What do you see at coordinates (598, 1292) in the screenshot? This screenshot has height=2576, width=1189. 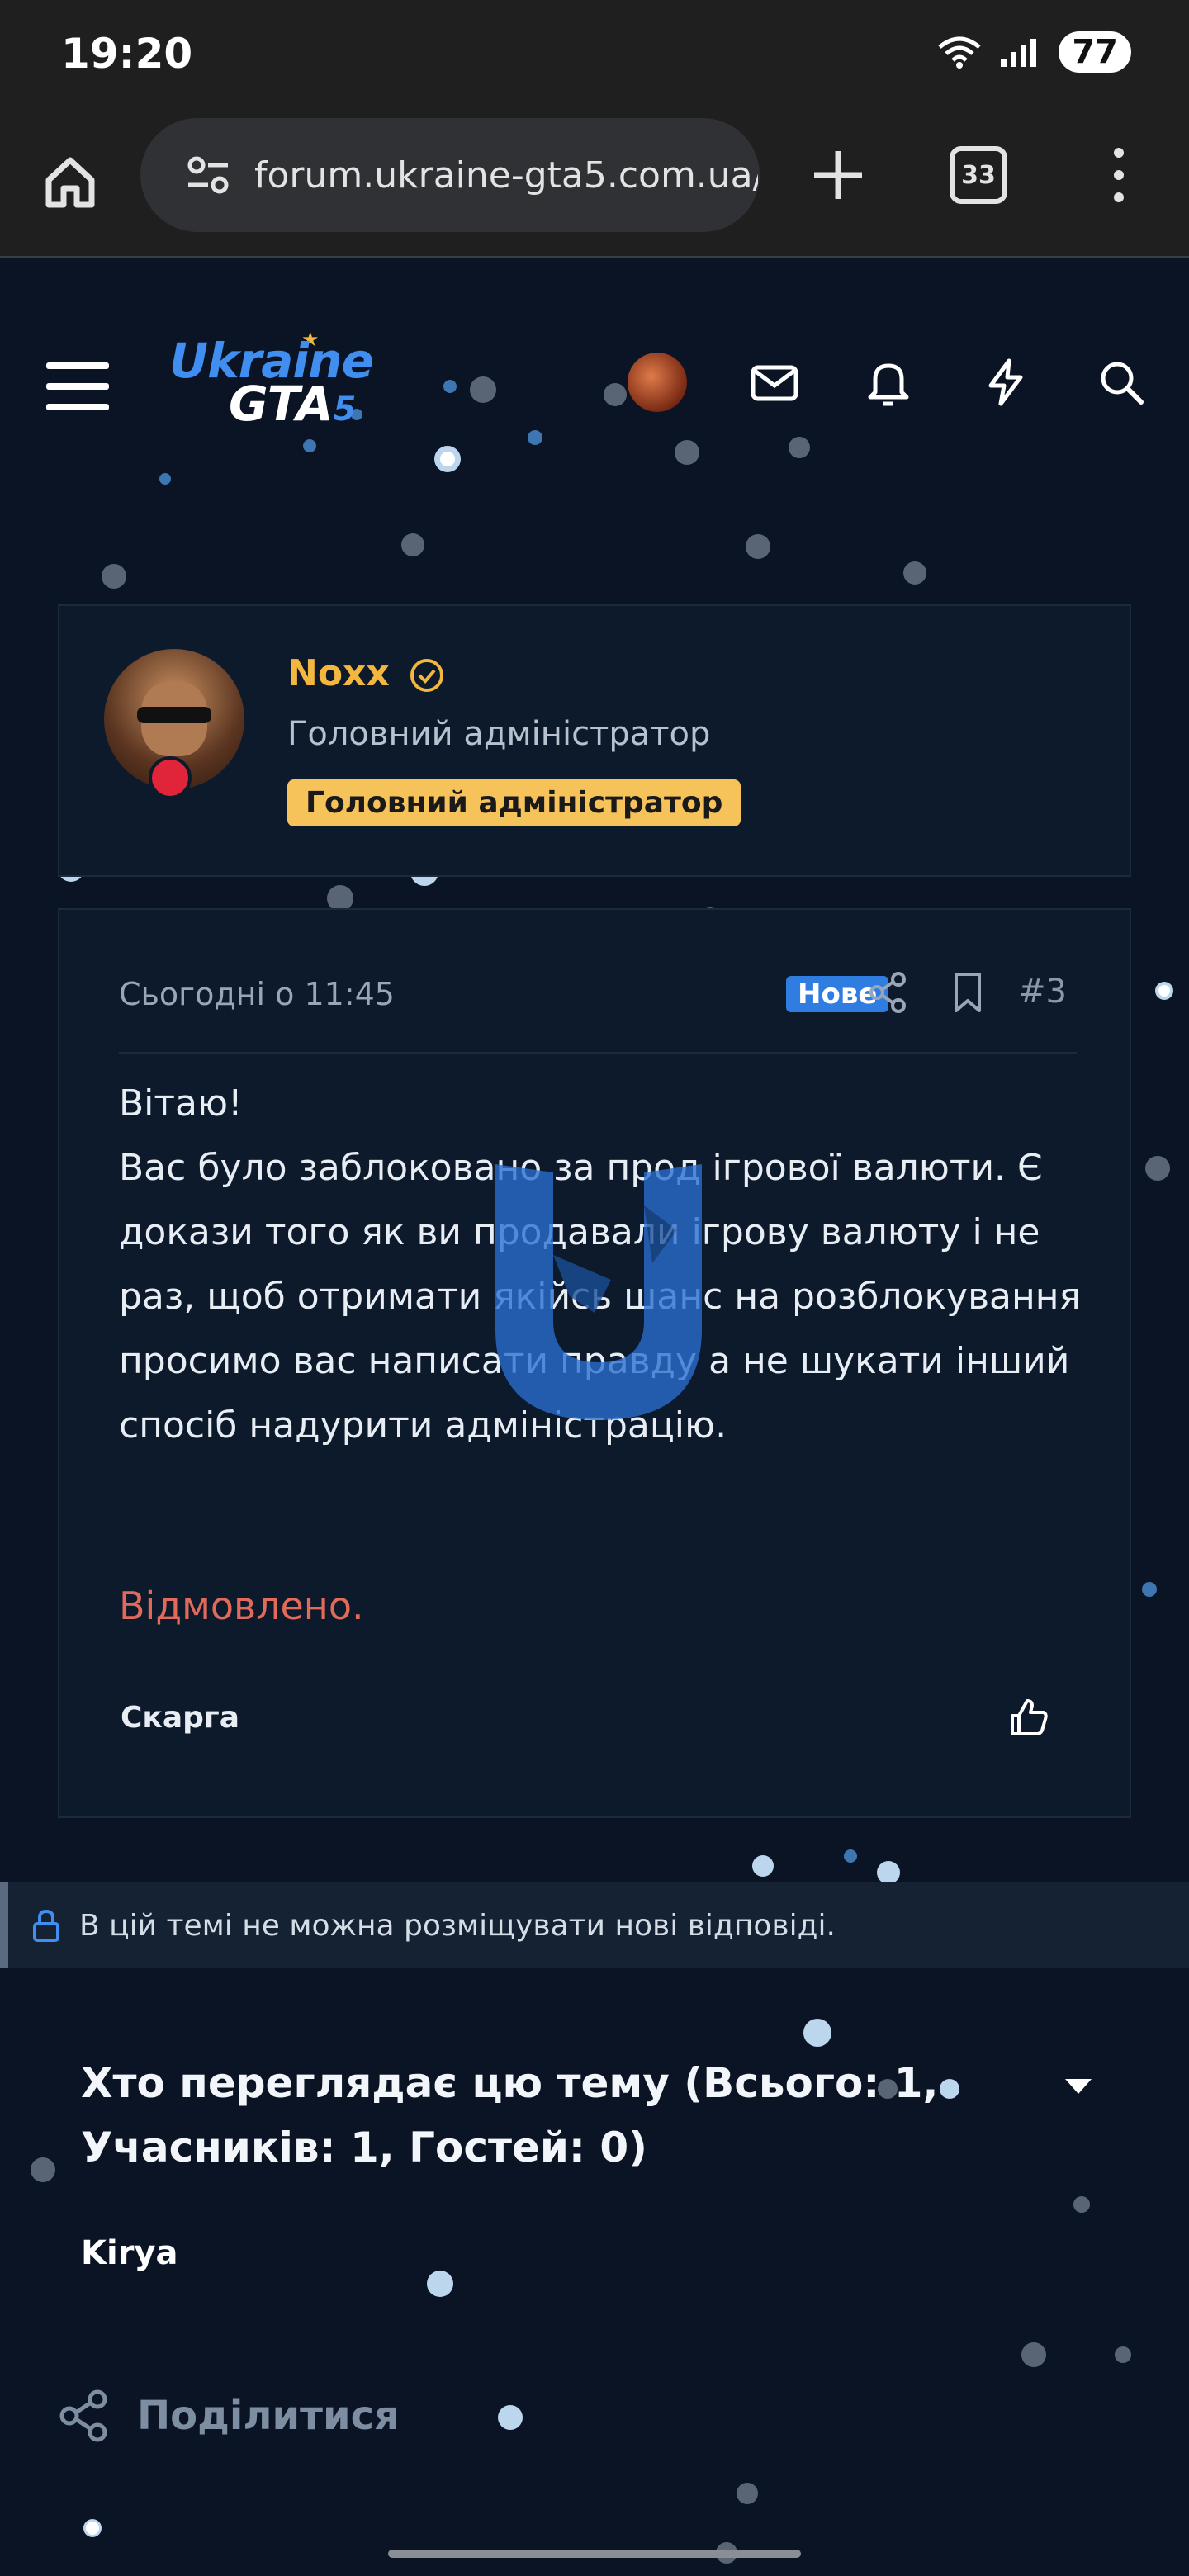 I see `site-watermark-logo` at bounding box center [598, 1292].